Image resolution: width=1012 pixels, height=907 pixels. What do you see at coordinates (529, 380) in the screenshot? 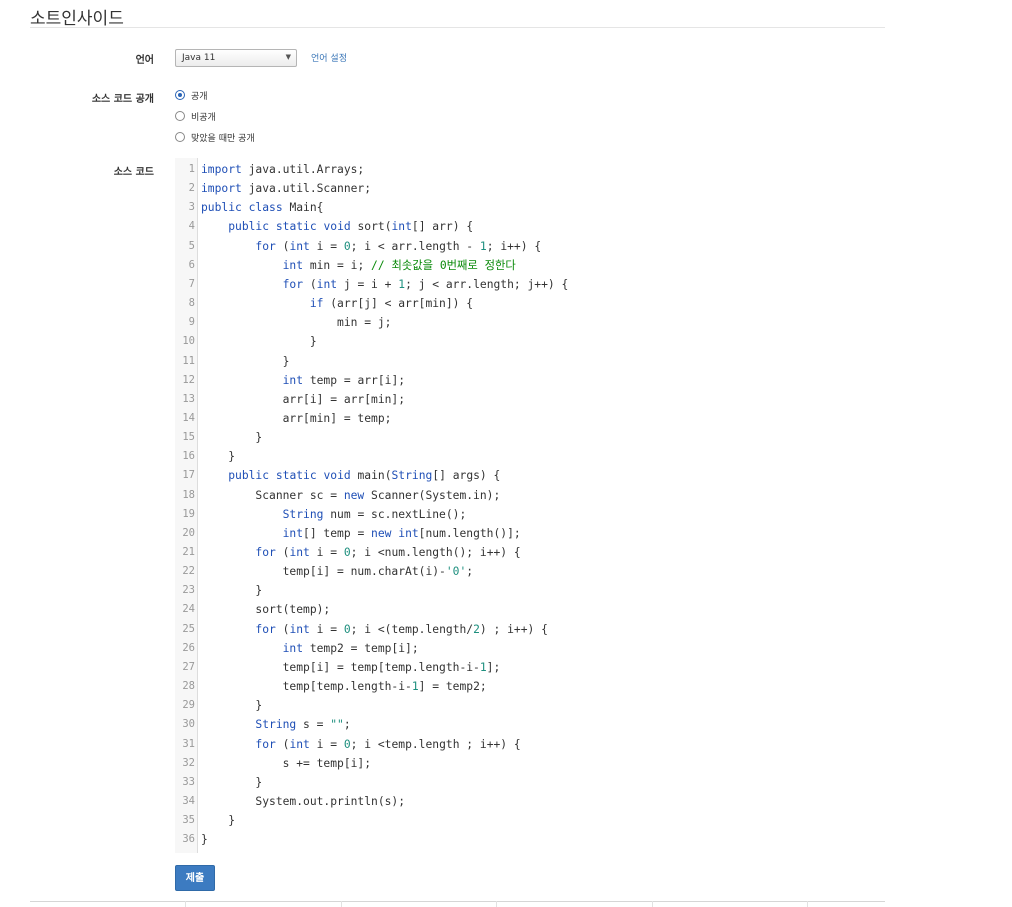
I see `code-line: 12 int temp = arr[i];` at bounding box center [529, 380].